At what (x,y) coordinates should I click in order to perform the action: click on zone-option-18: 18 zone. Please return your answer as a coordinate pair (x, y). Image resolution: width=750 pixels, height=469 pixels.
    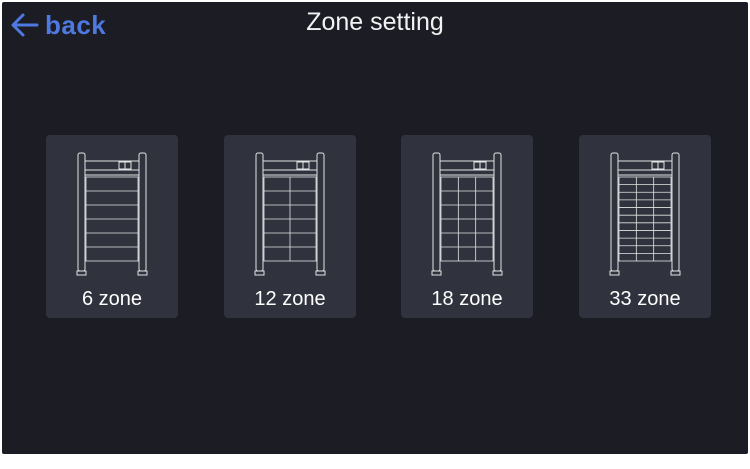
    Looking at the image, I should click on (467, 226).